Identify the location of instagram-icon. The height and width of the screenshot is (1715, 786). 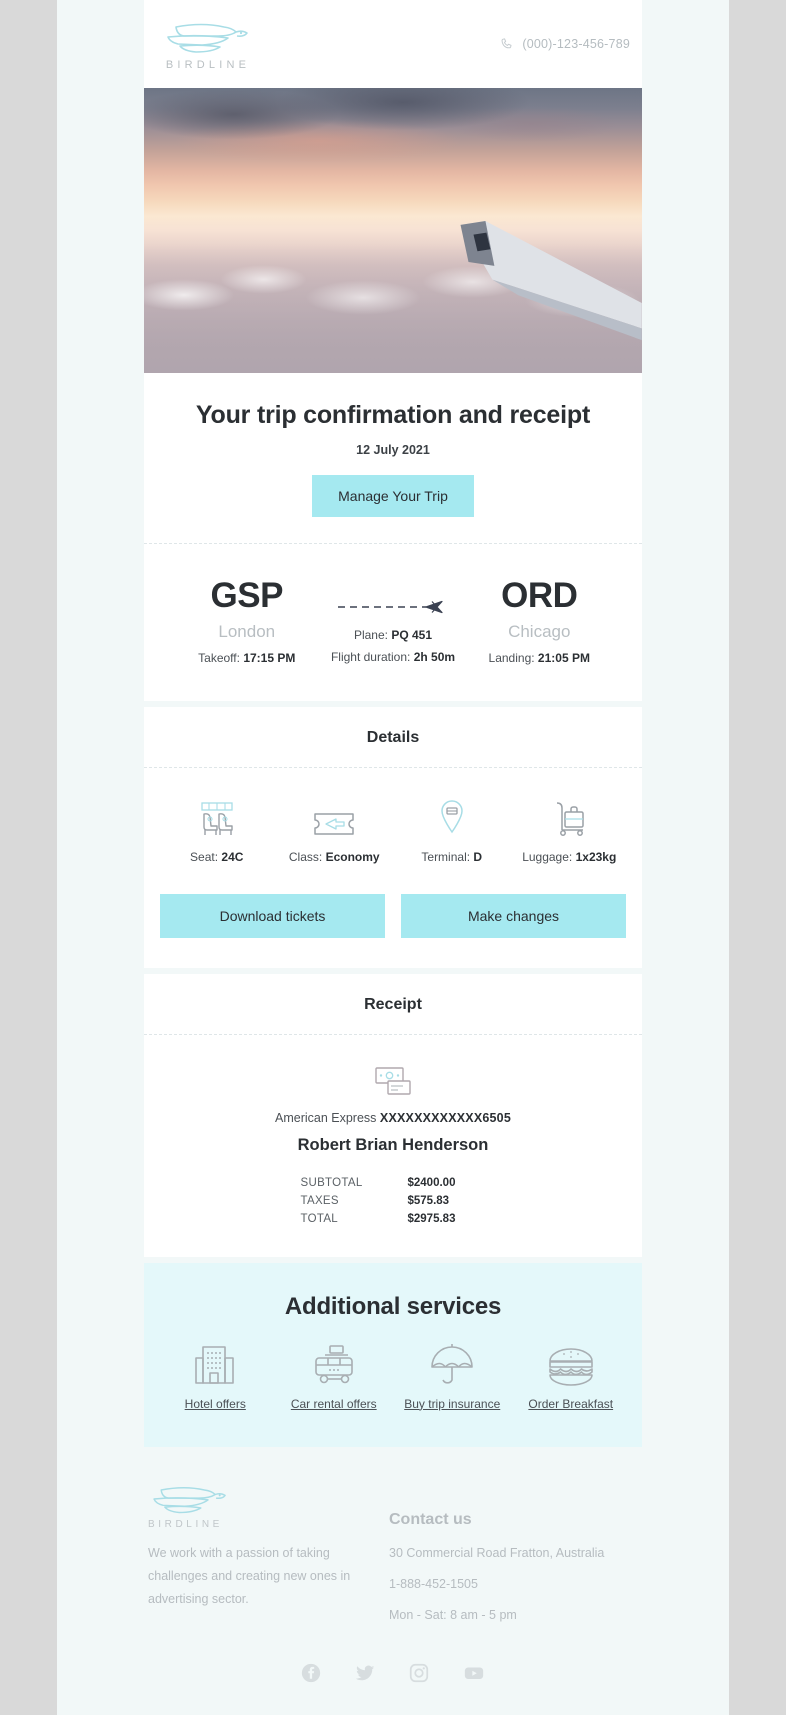
(419, 1672).